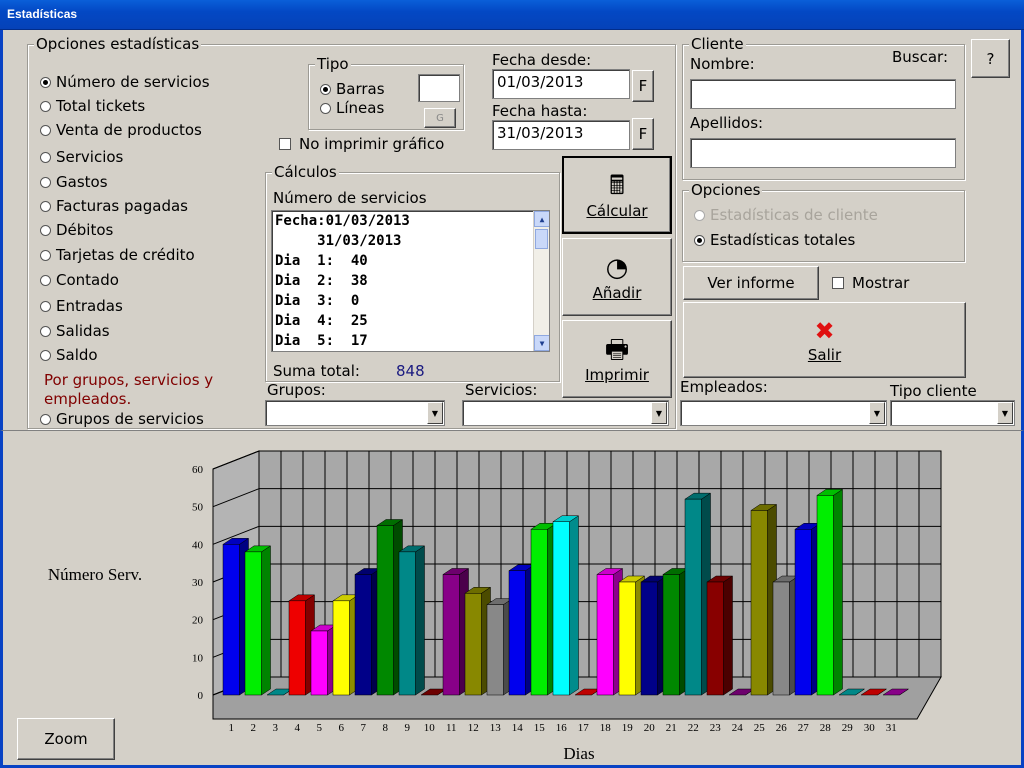 The width and height of the screenshot is (1024, 768). I want to click on tipo-cliente-select: ▼, so click(952, 413).